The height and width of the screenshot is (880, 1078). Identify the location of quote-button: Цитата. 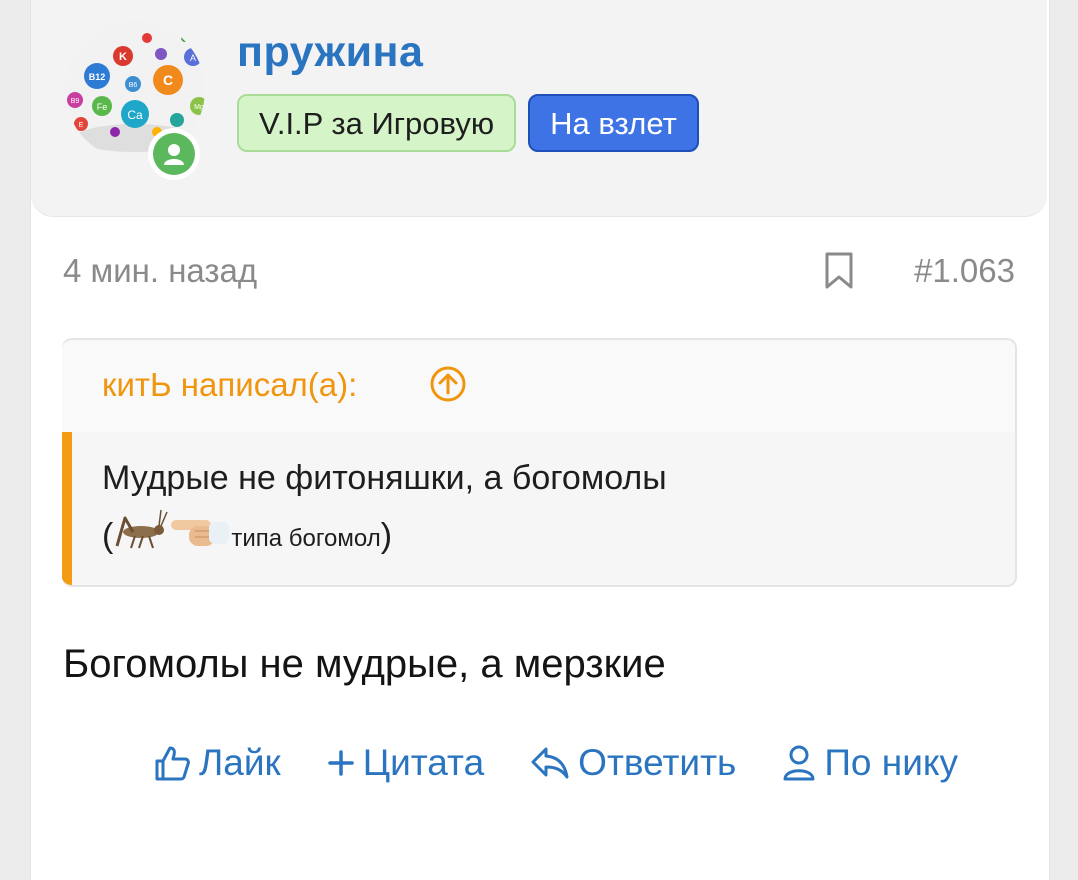
(405, 763).